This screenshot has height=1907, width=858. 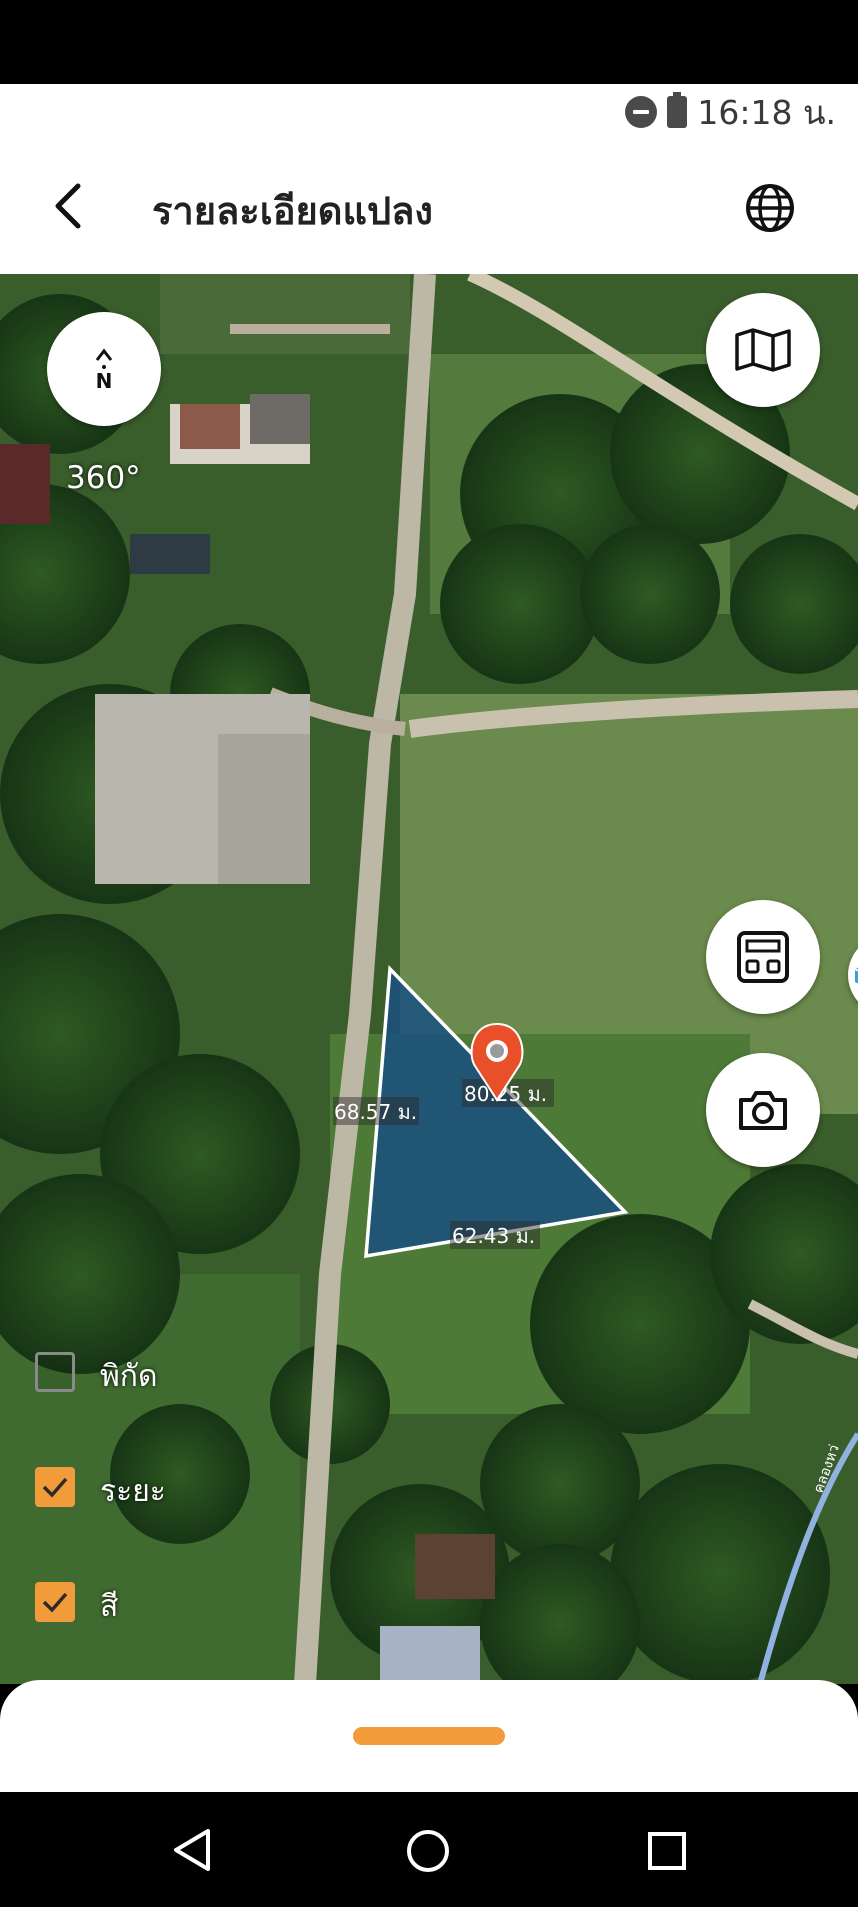 What do you see at coordinates (766, 112) in the screenshot?
I see `status-time: 16:18 น.` at bounding box center [766, 112].